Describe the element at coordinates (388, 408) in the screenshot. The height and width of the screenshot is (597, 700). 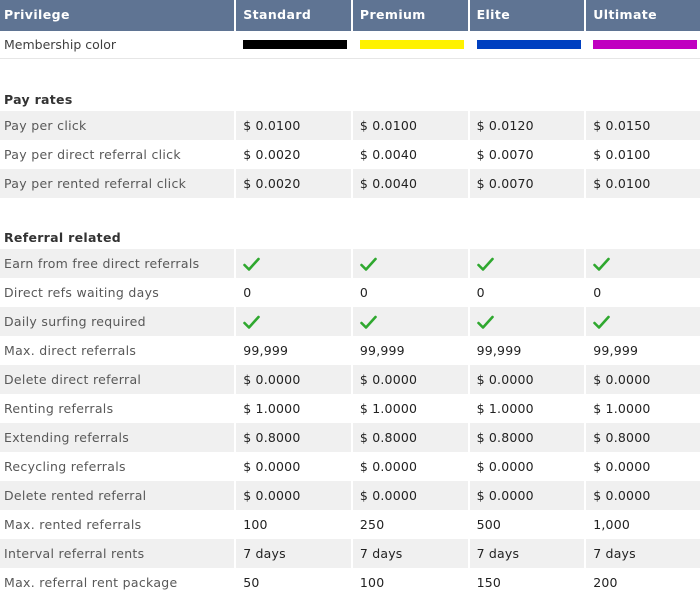
I see `premium-value: $ 1.0000` at that location.